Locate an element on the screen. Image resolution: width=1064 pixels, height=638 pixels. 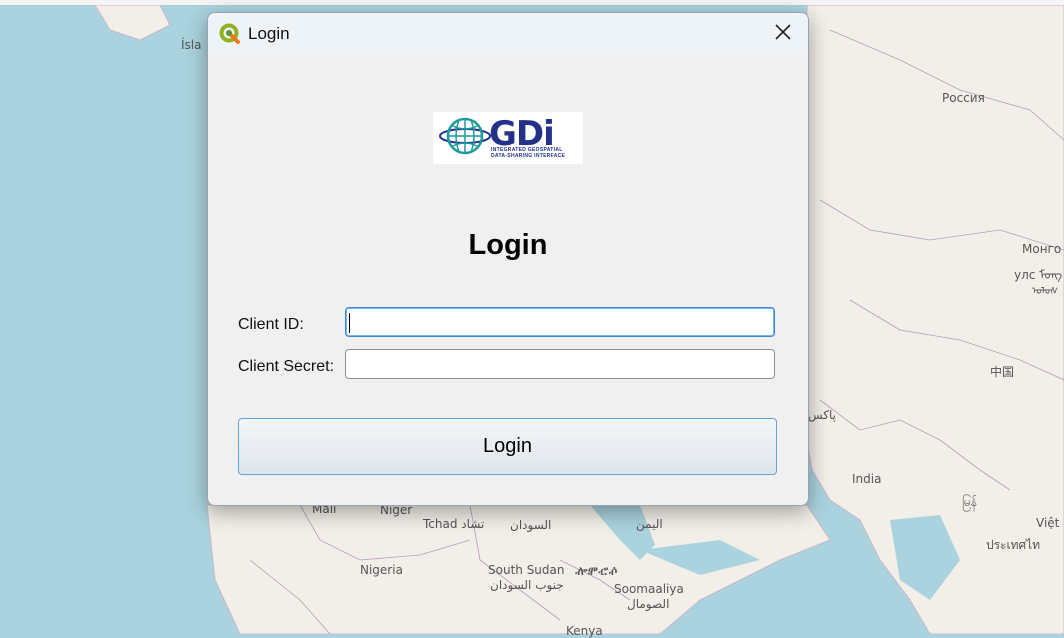
login-button: Login is located at coordinates (507, 446).